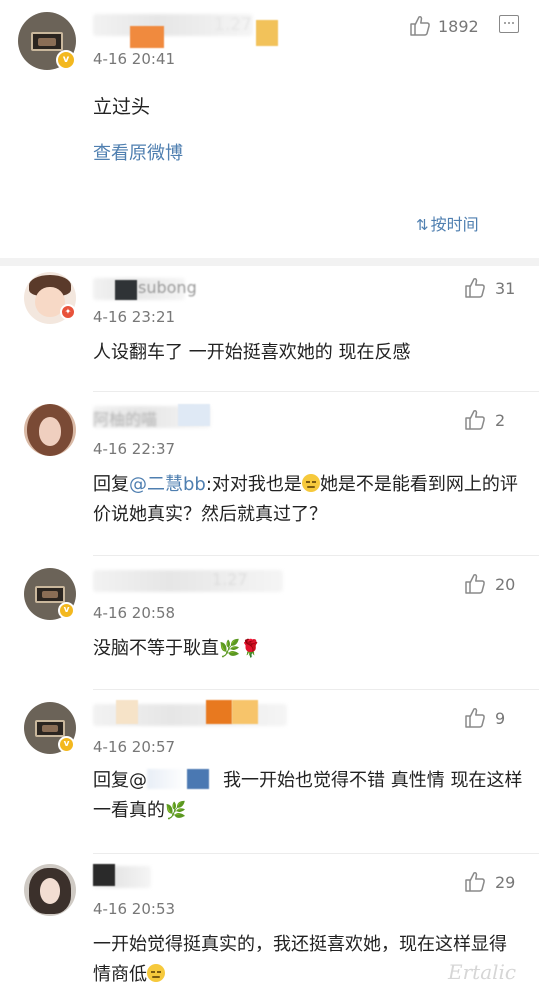  Describe the element at coordinates (509, 24) in the screenshot. I see `comment-more-icon` at that location.